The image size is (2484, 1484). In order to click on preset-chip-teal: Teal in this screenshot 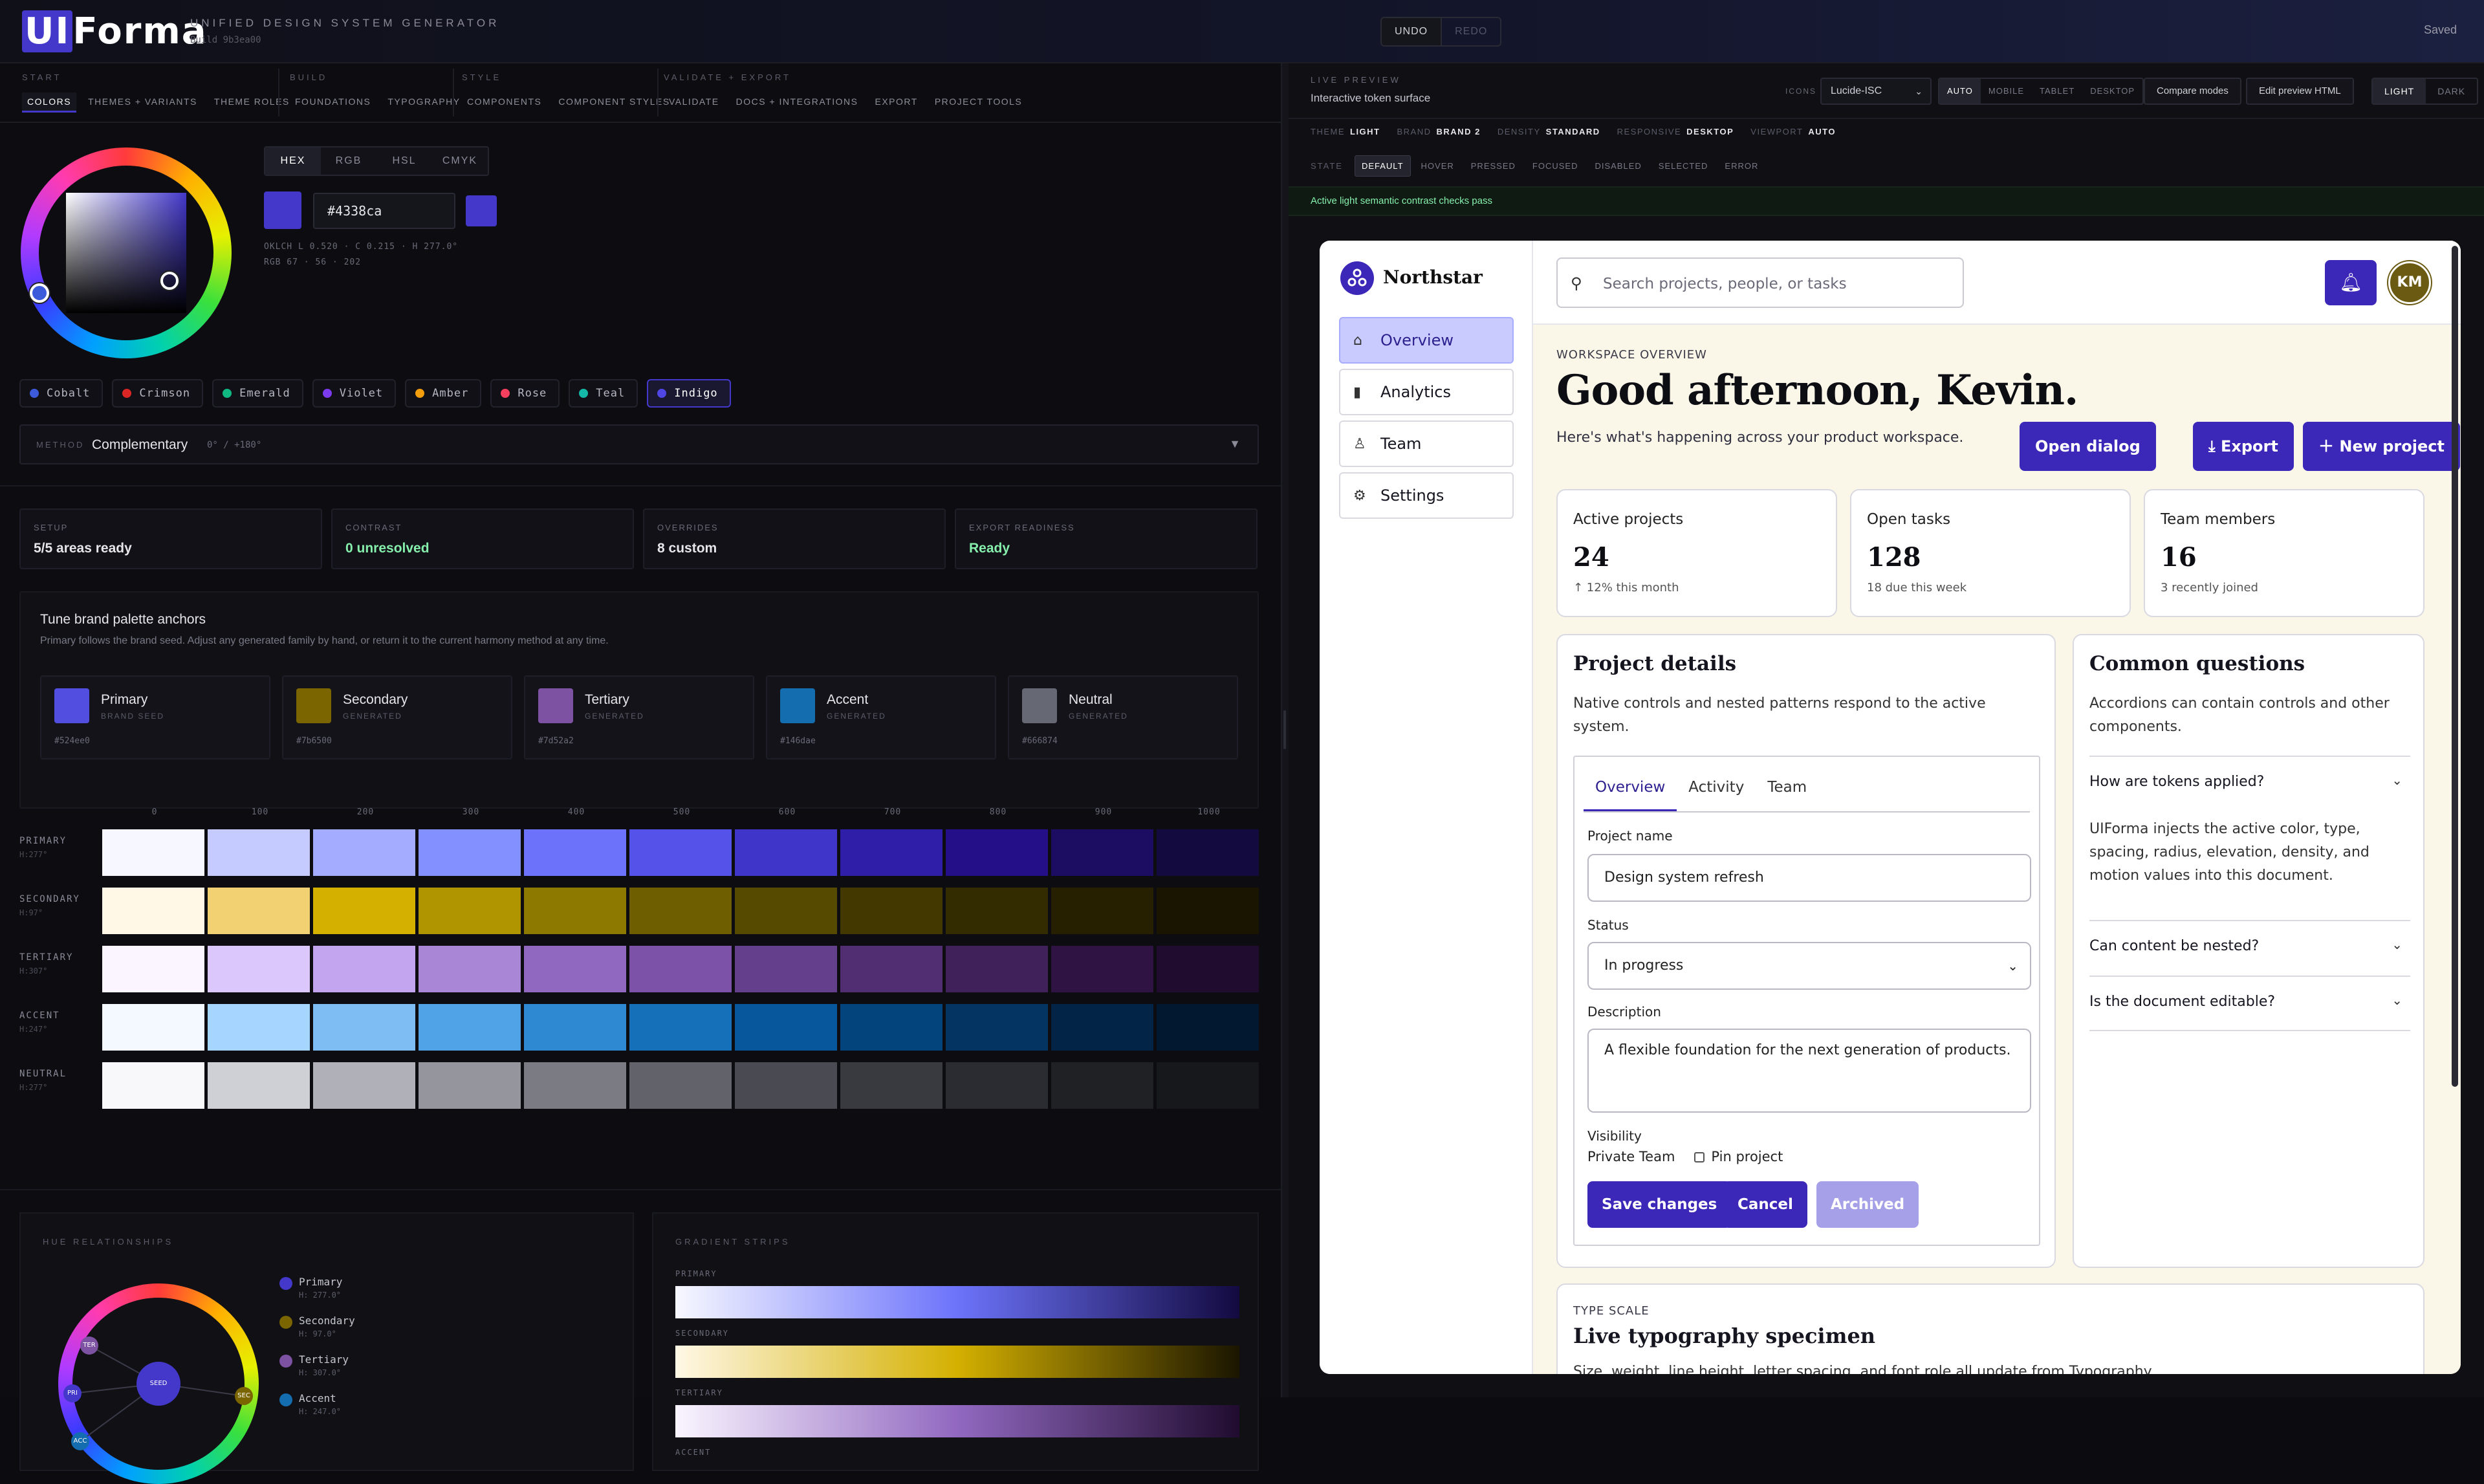, I will do `click(603, 393)`.